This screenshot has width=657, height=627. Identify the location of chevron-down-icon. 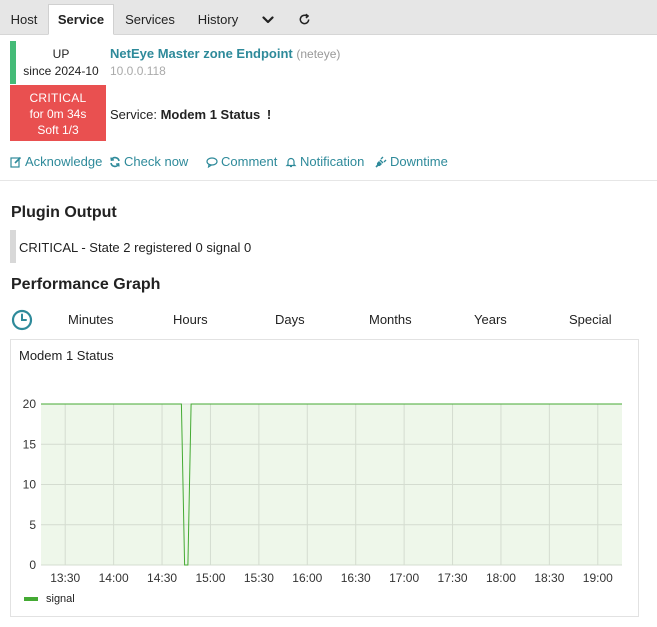
(268, 20).